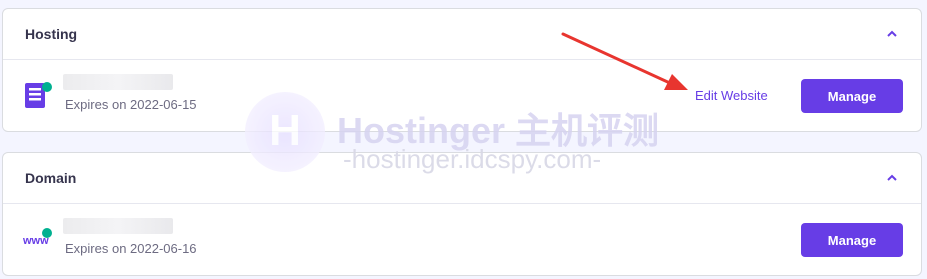 The image size is (927, 279). What do you see at coordinates (51, 34) in the screenshot?
I see `hosting-title: Hosting` at bounding box center [51, 34].